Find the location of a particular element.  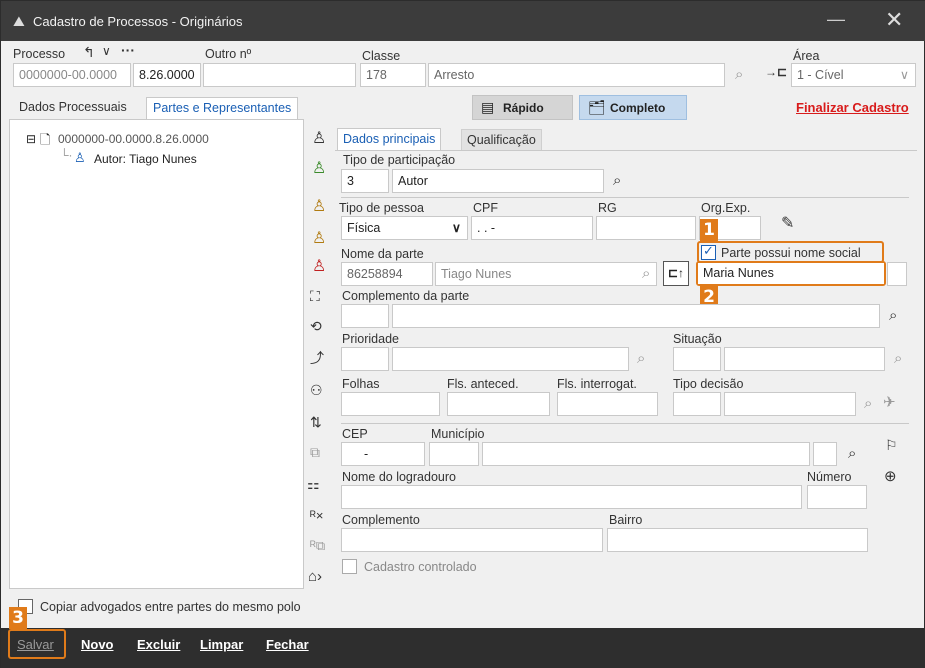

fls-interrogat-input is located at coordinates (607, 404).